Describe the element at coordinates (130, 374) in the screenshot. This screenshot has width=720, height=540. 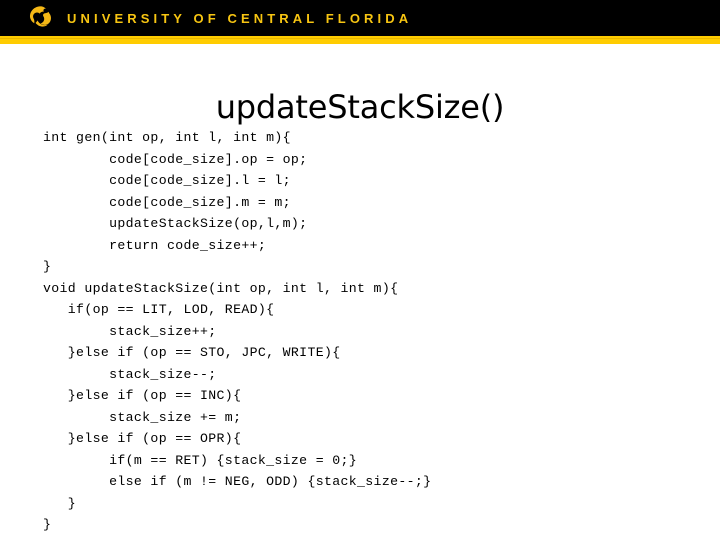
I see `code-line: stack_size--;` at that location.